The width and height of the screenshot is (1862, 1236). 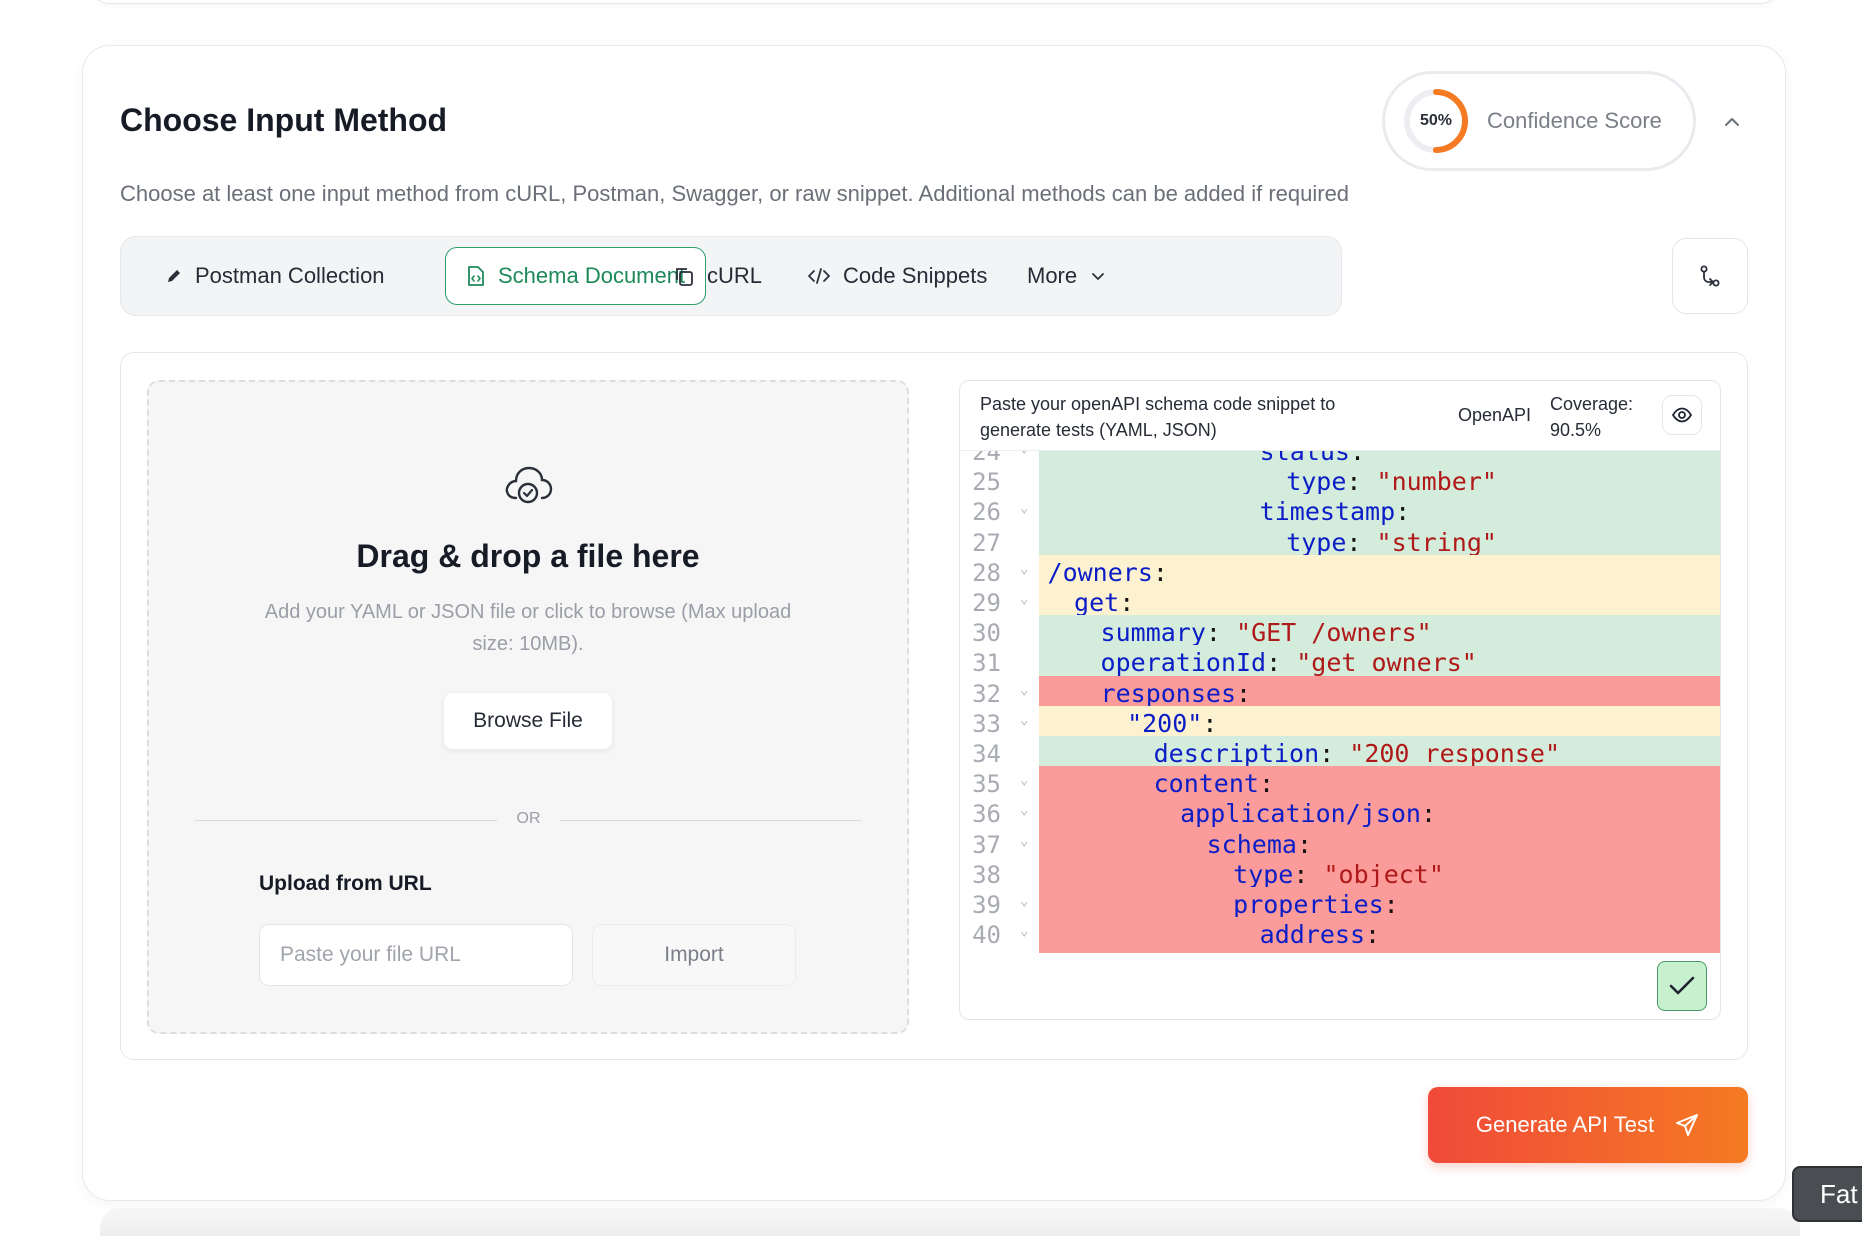 I want to click on document-code-icon, so click(x=476, y=276).